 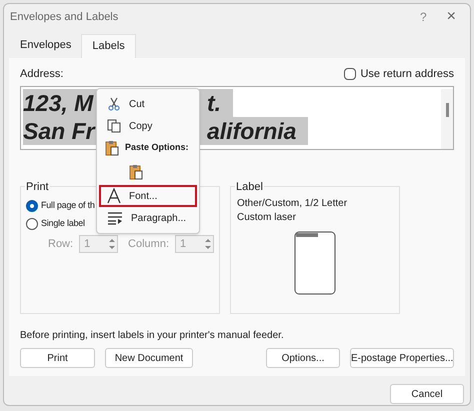 I want to click on label-info: Custom laser, so click(x=267, y=218).